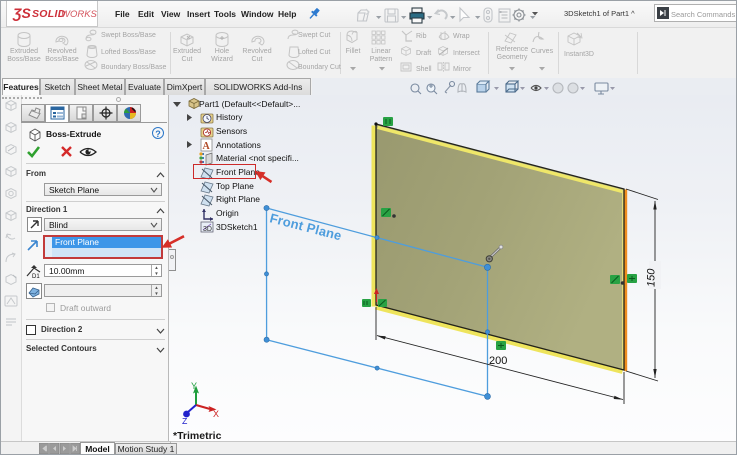 The image size is (737, 455). What do you see at coordinates (79, 14) in the screenshot?
I see `svg-text: WORKS` at bounding box center [79, 14].